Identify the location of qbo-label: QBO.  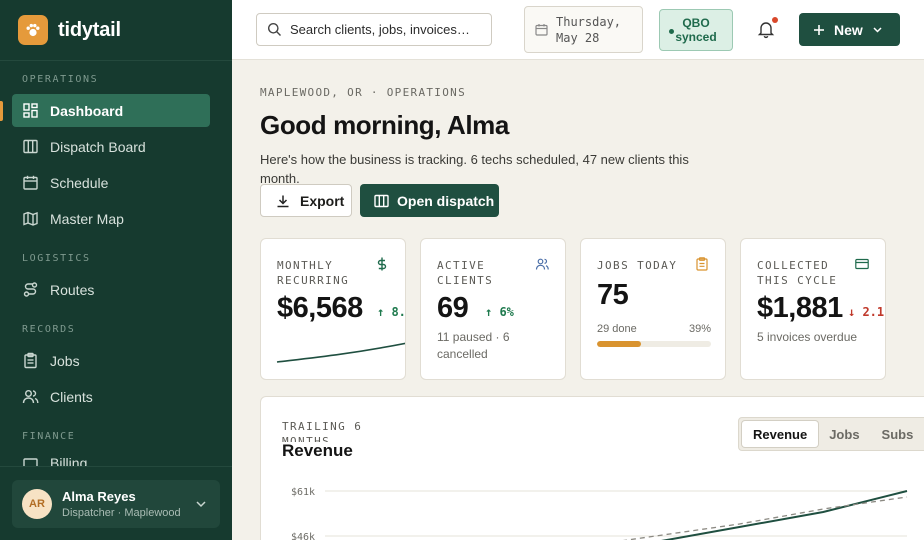
(696, 23).